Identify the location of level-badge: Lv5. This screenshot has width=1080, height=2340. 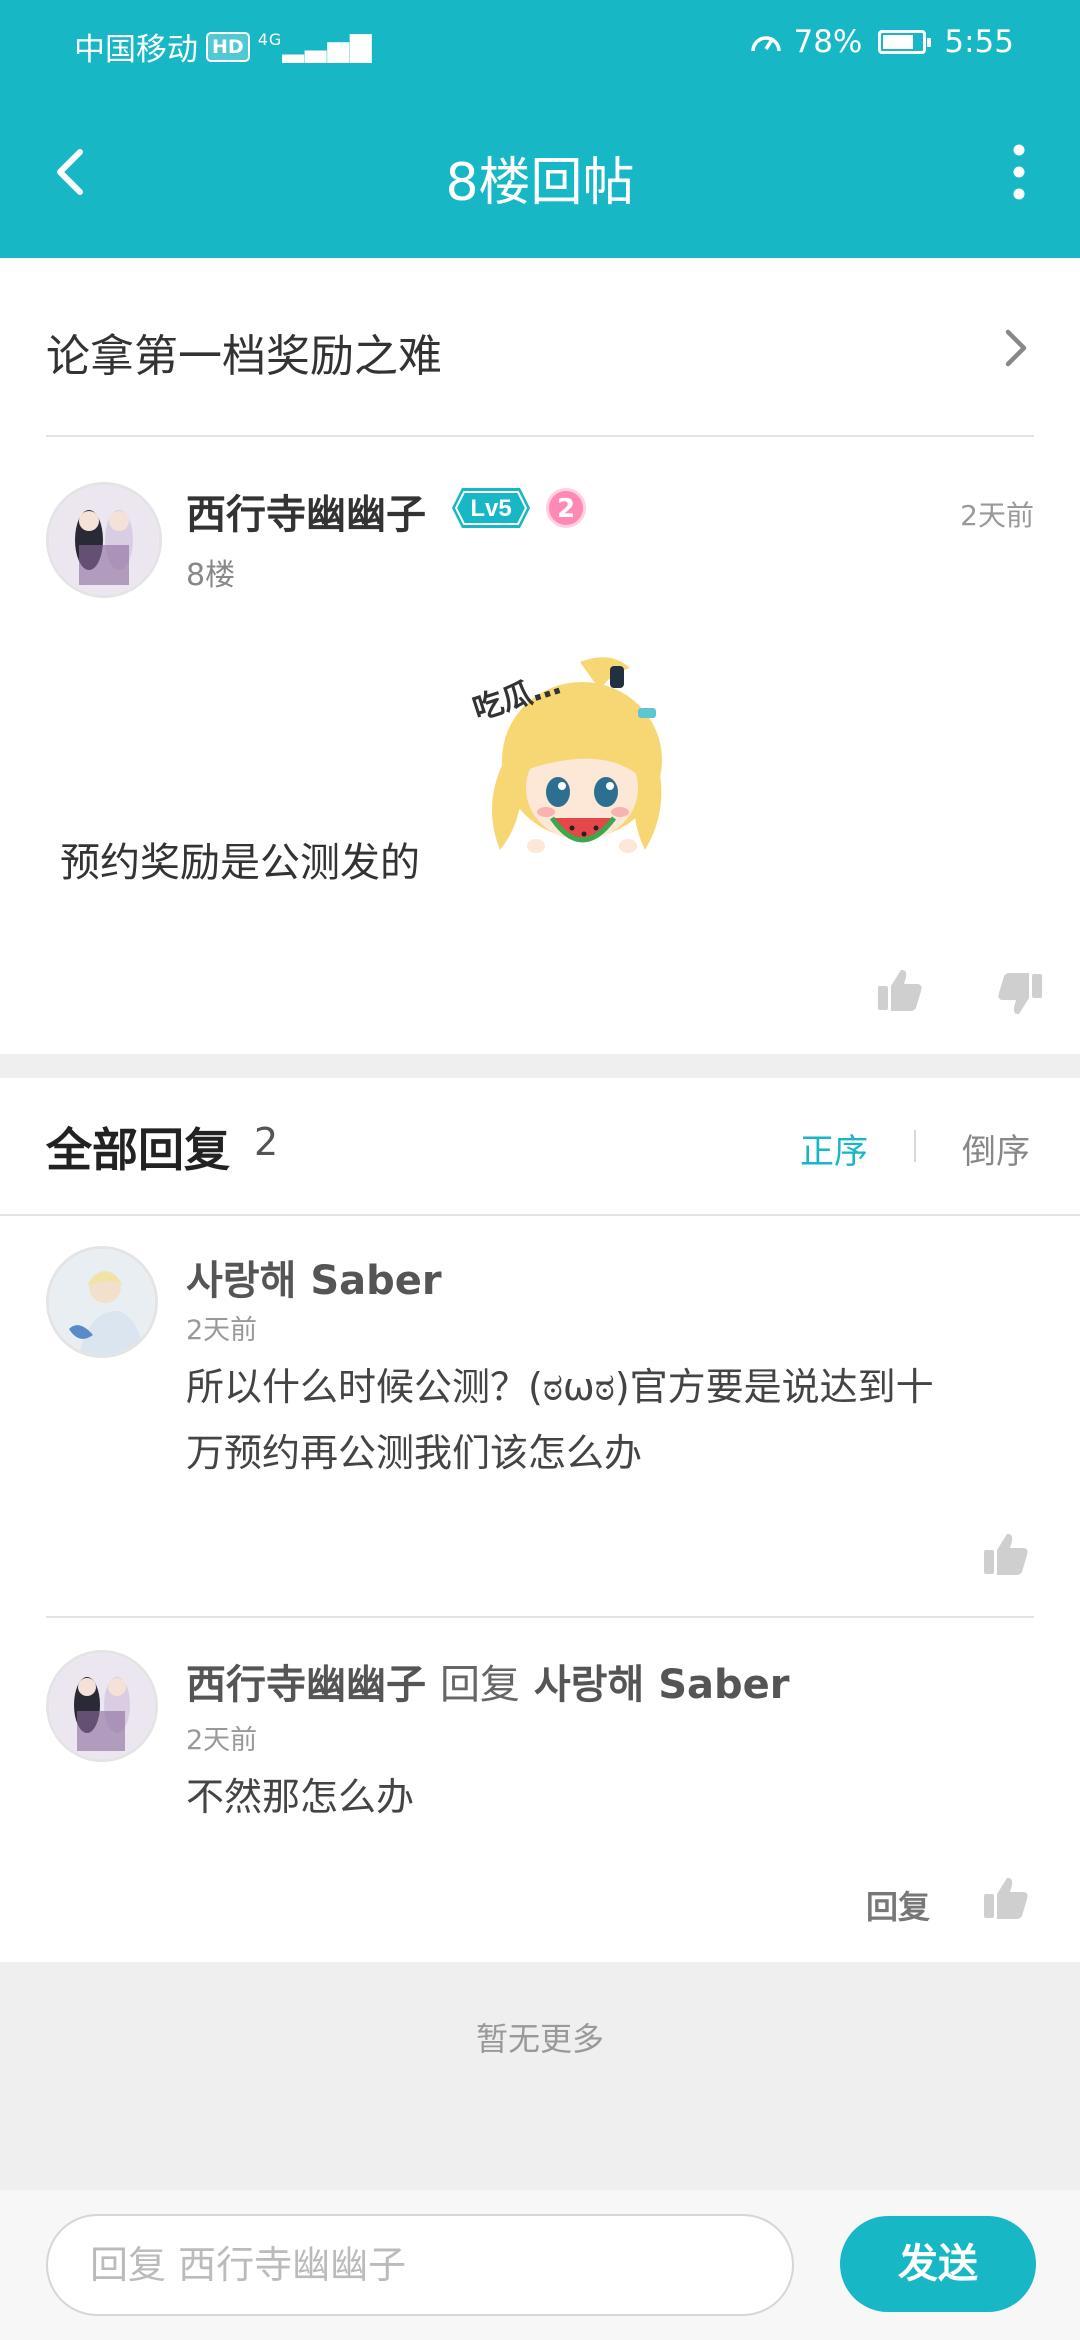
(491, 508).